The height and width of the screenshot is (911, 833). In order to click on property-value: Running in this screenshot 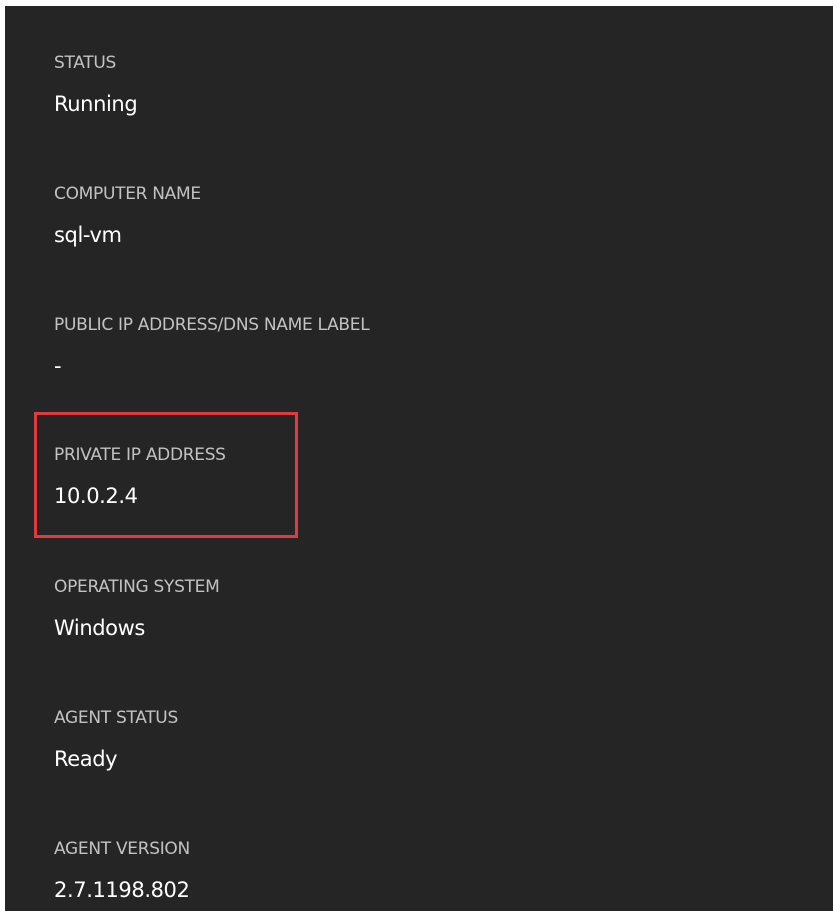, I will do `click(96, 104)`.